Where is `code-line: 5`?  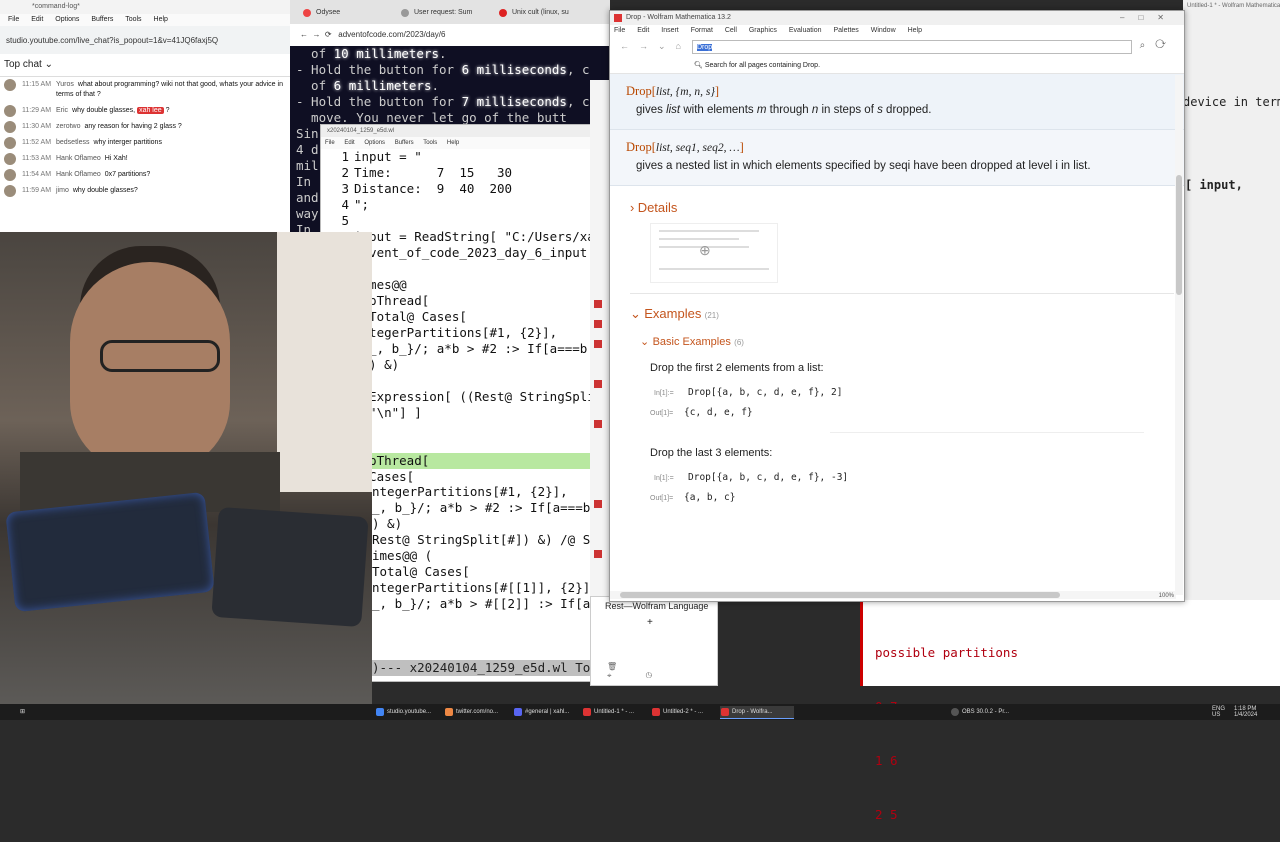
code-line: 5 is located at coordinates (456, 221).